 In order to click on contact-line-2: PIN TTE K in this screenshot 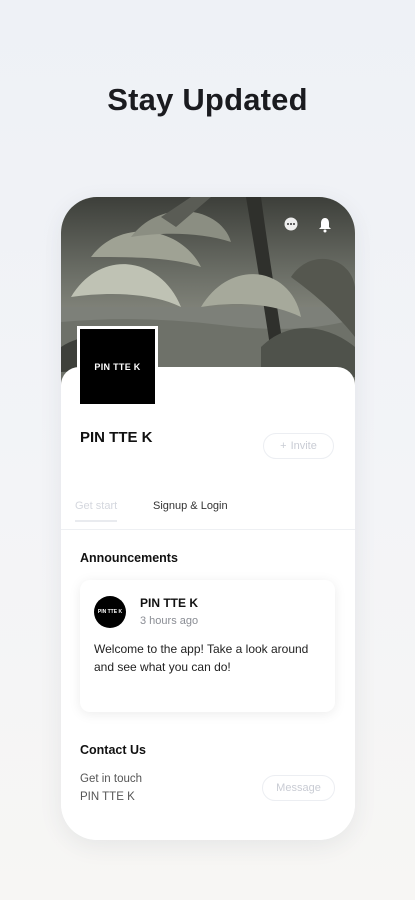, I will do `click(107, 797)`.